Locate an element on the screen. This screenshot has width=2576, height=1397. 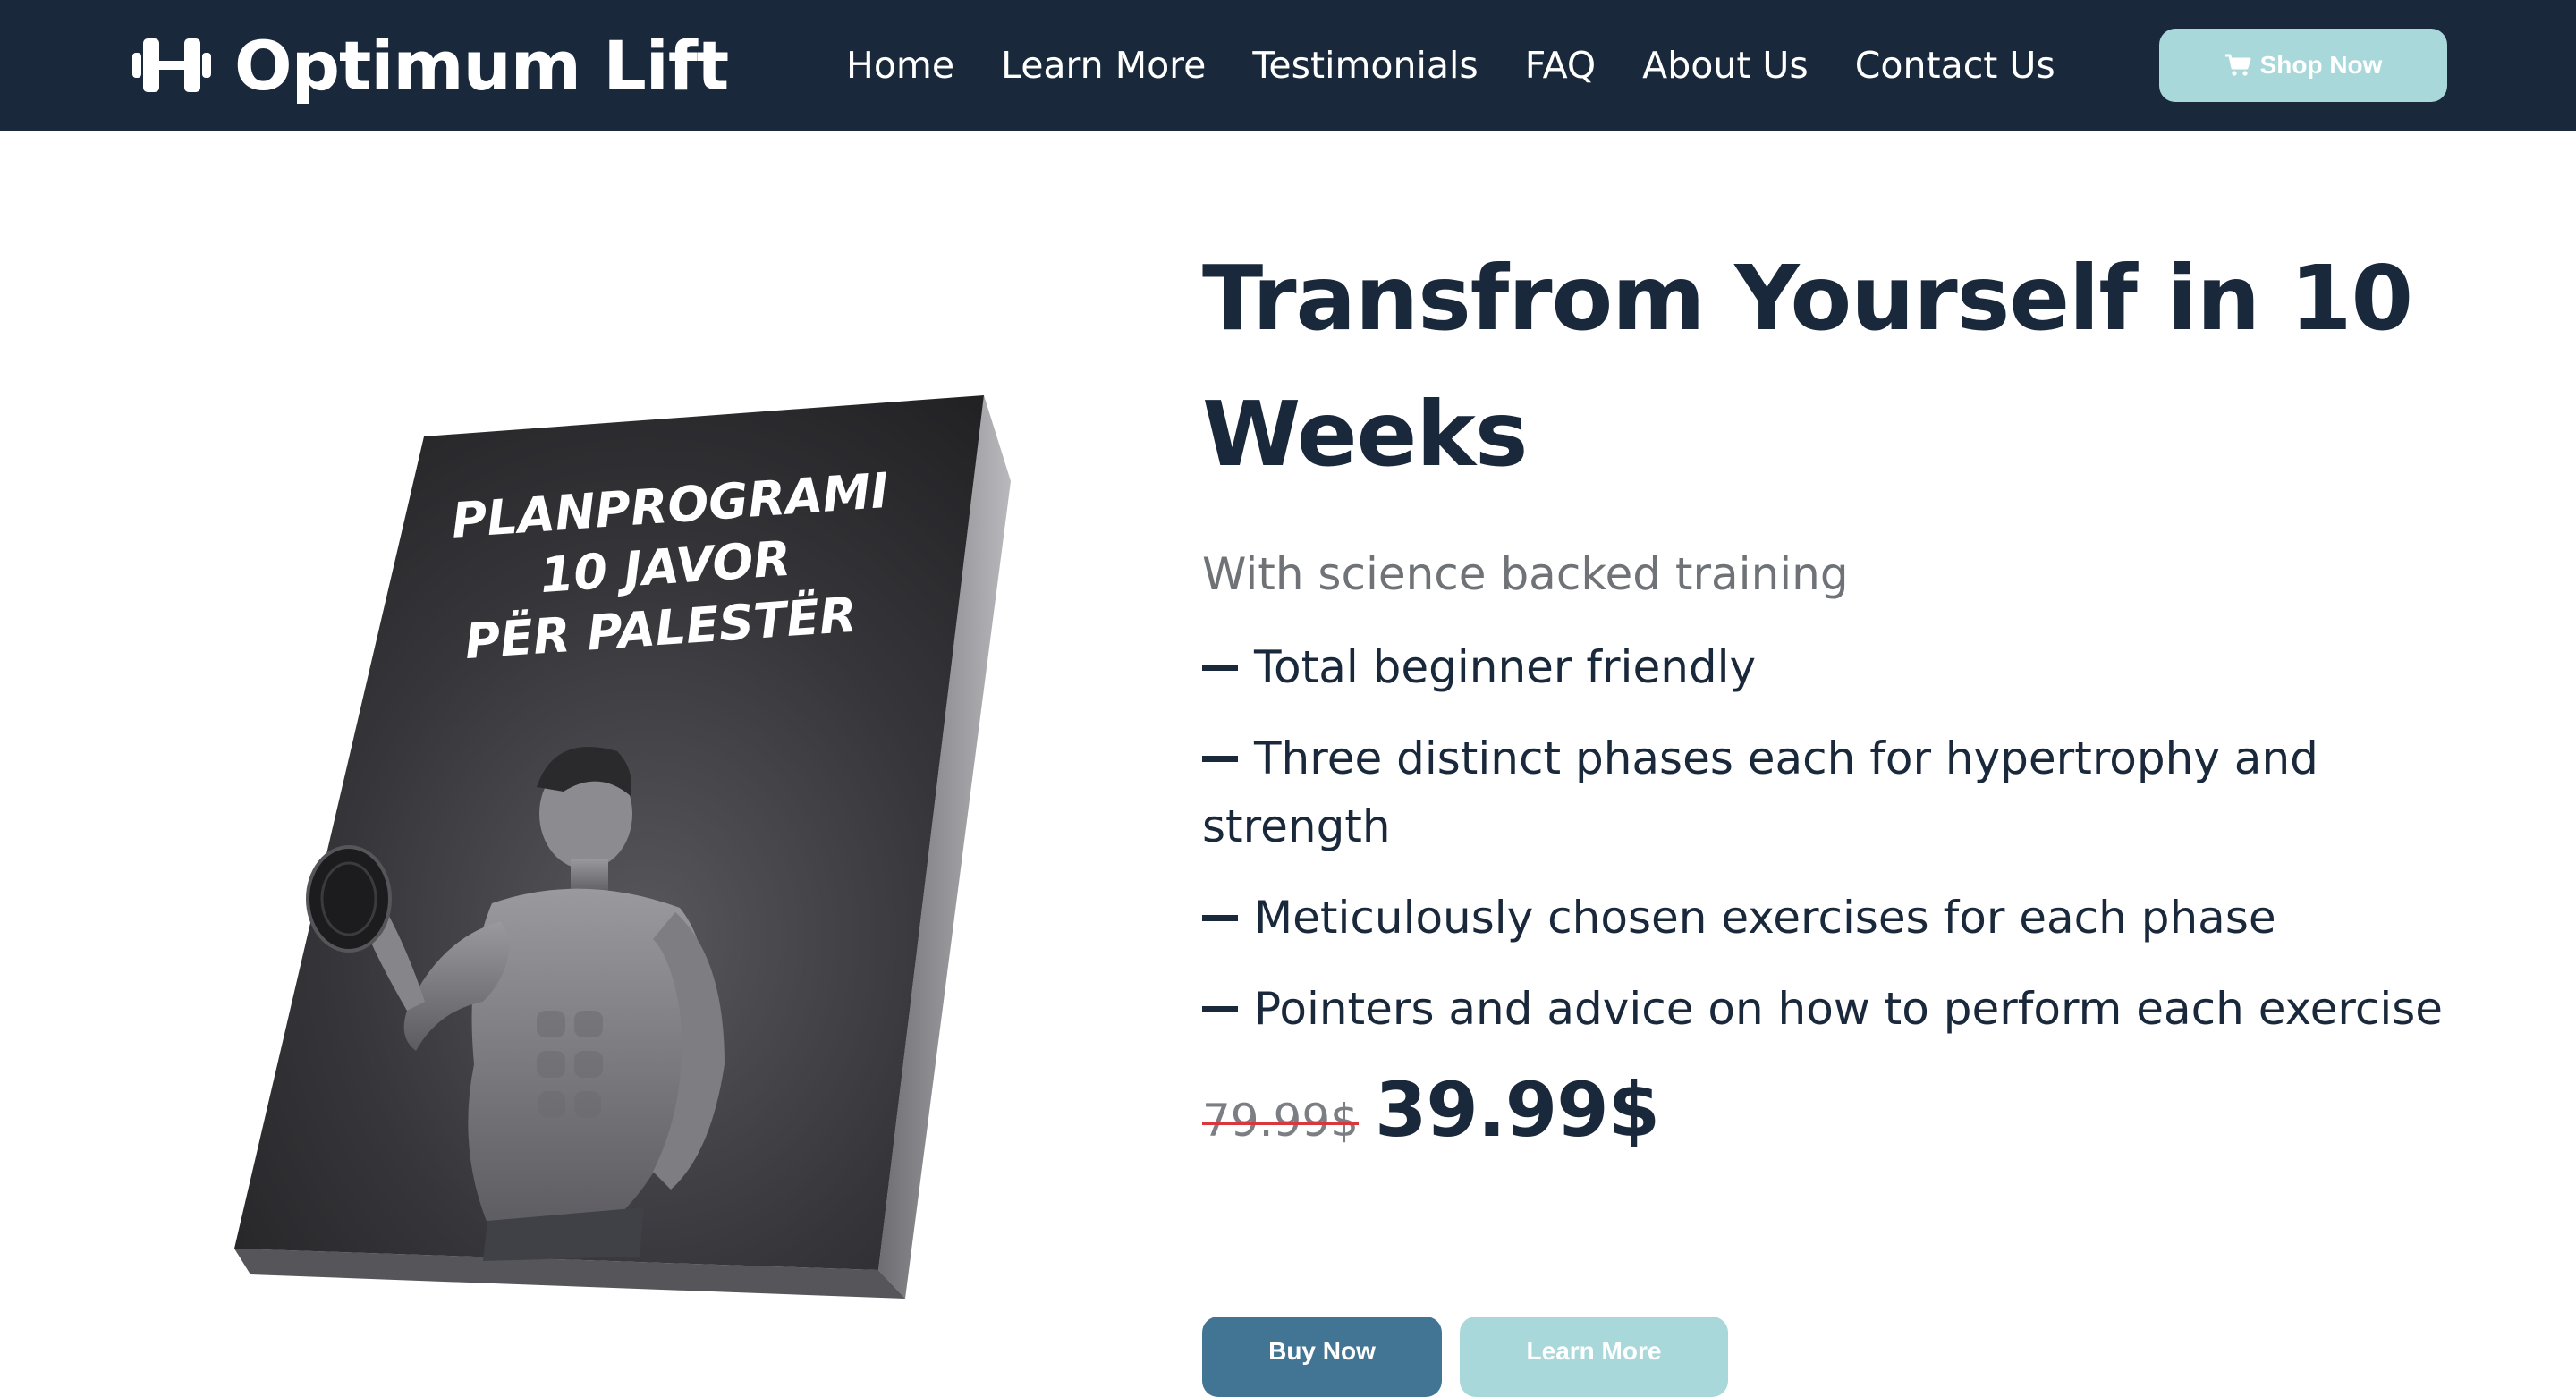
brand-logo: Optimum Lift is located at coordinates (429, 65).